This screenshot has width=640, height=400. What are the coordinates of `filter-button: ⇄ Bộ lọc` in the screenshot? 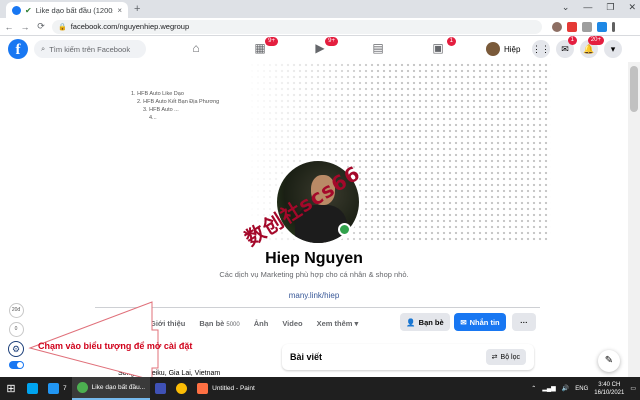 It's located at (505, 357).